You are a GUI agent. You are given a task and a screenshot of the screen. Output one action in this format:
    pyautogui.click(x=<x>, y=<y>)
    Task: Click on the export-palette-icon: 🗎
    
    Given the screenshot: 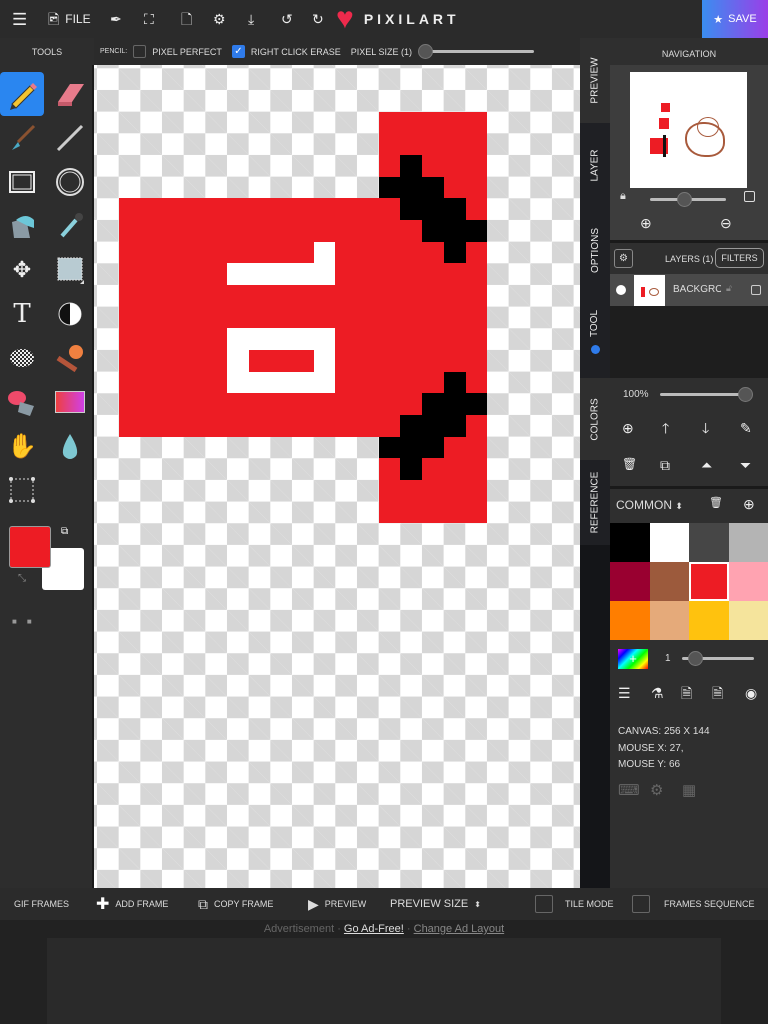 What is the action you would take?
    pyautogui.click(x=717, y=693)
    